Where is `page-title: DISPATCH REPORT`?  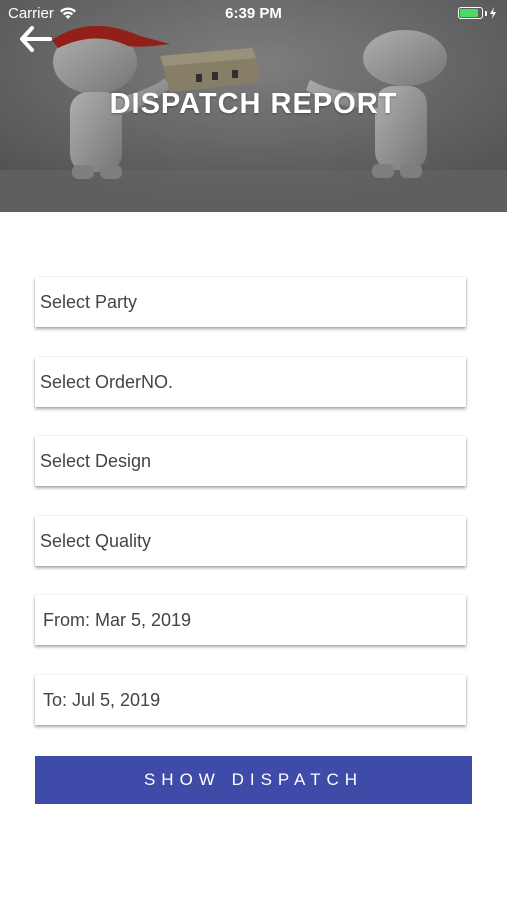 page-title: DISPATCH REPORT is located at coordinates (253, 104).